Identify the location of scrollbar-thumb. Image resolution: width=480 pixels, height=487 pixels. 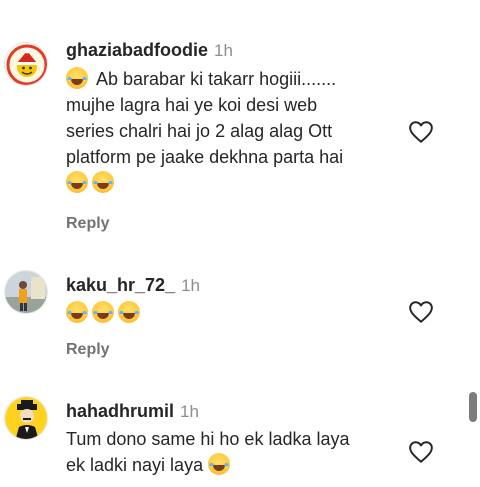
(473, 407).